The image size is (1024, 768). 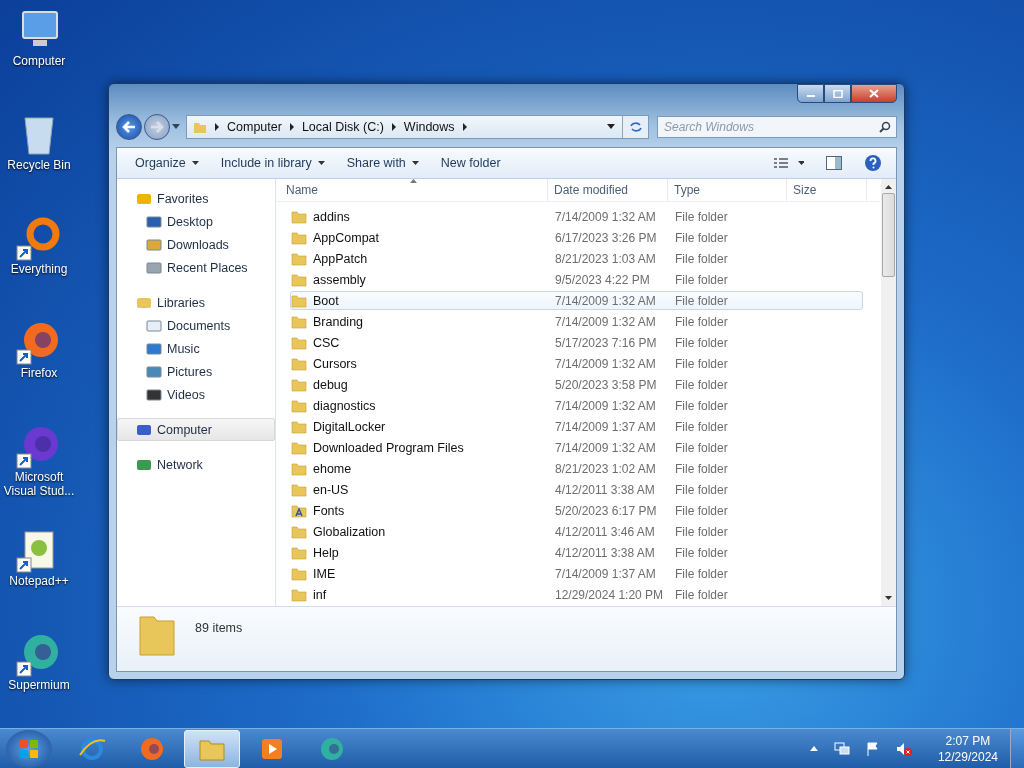 What do you see at coordinates (196, 464) in the screenshot?
I see `nav-item: Network` at bounding box center [196, 464].